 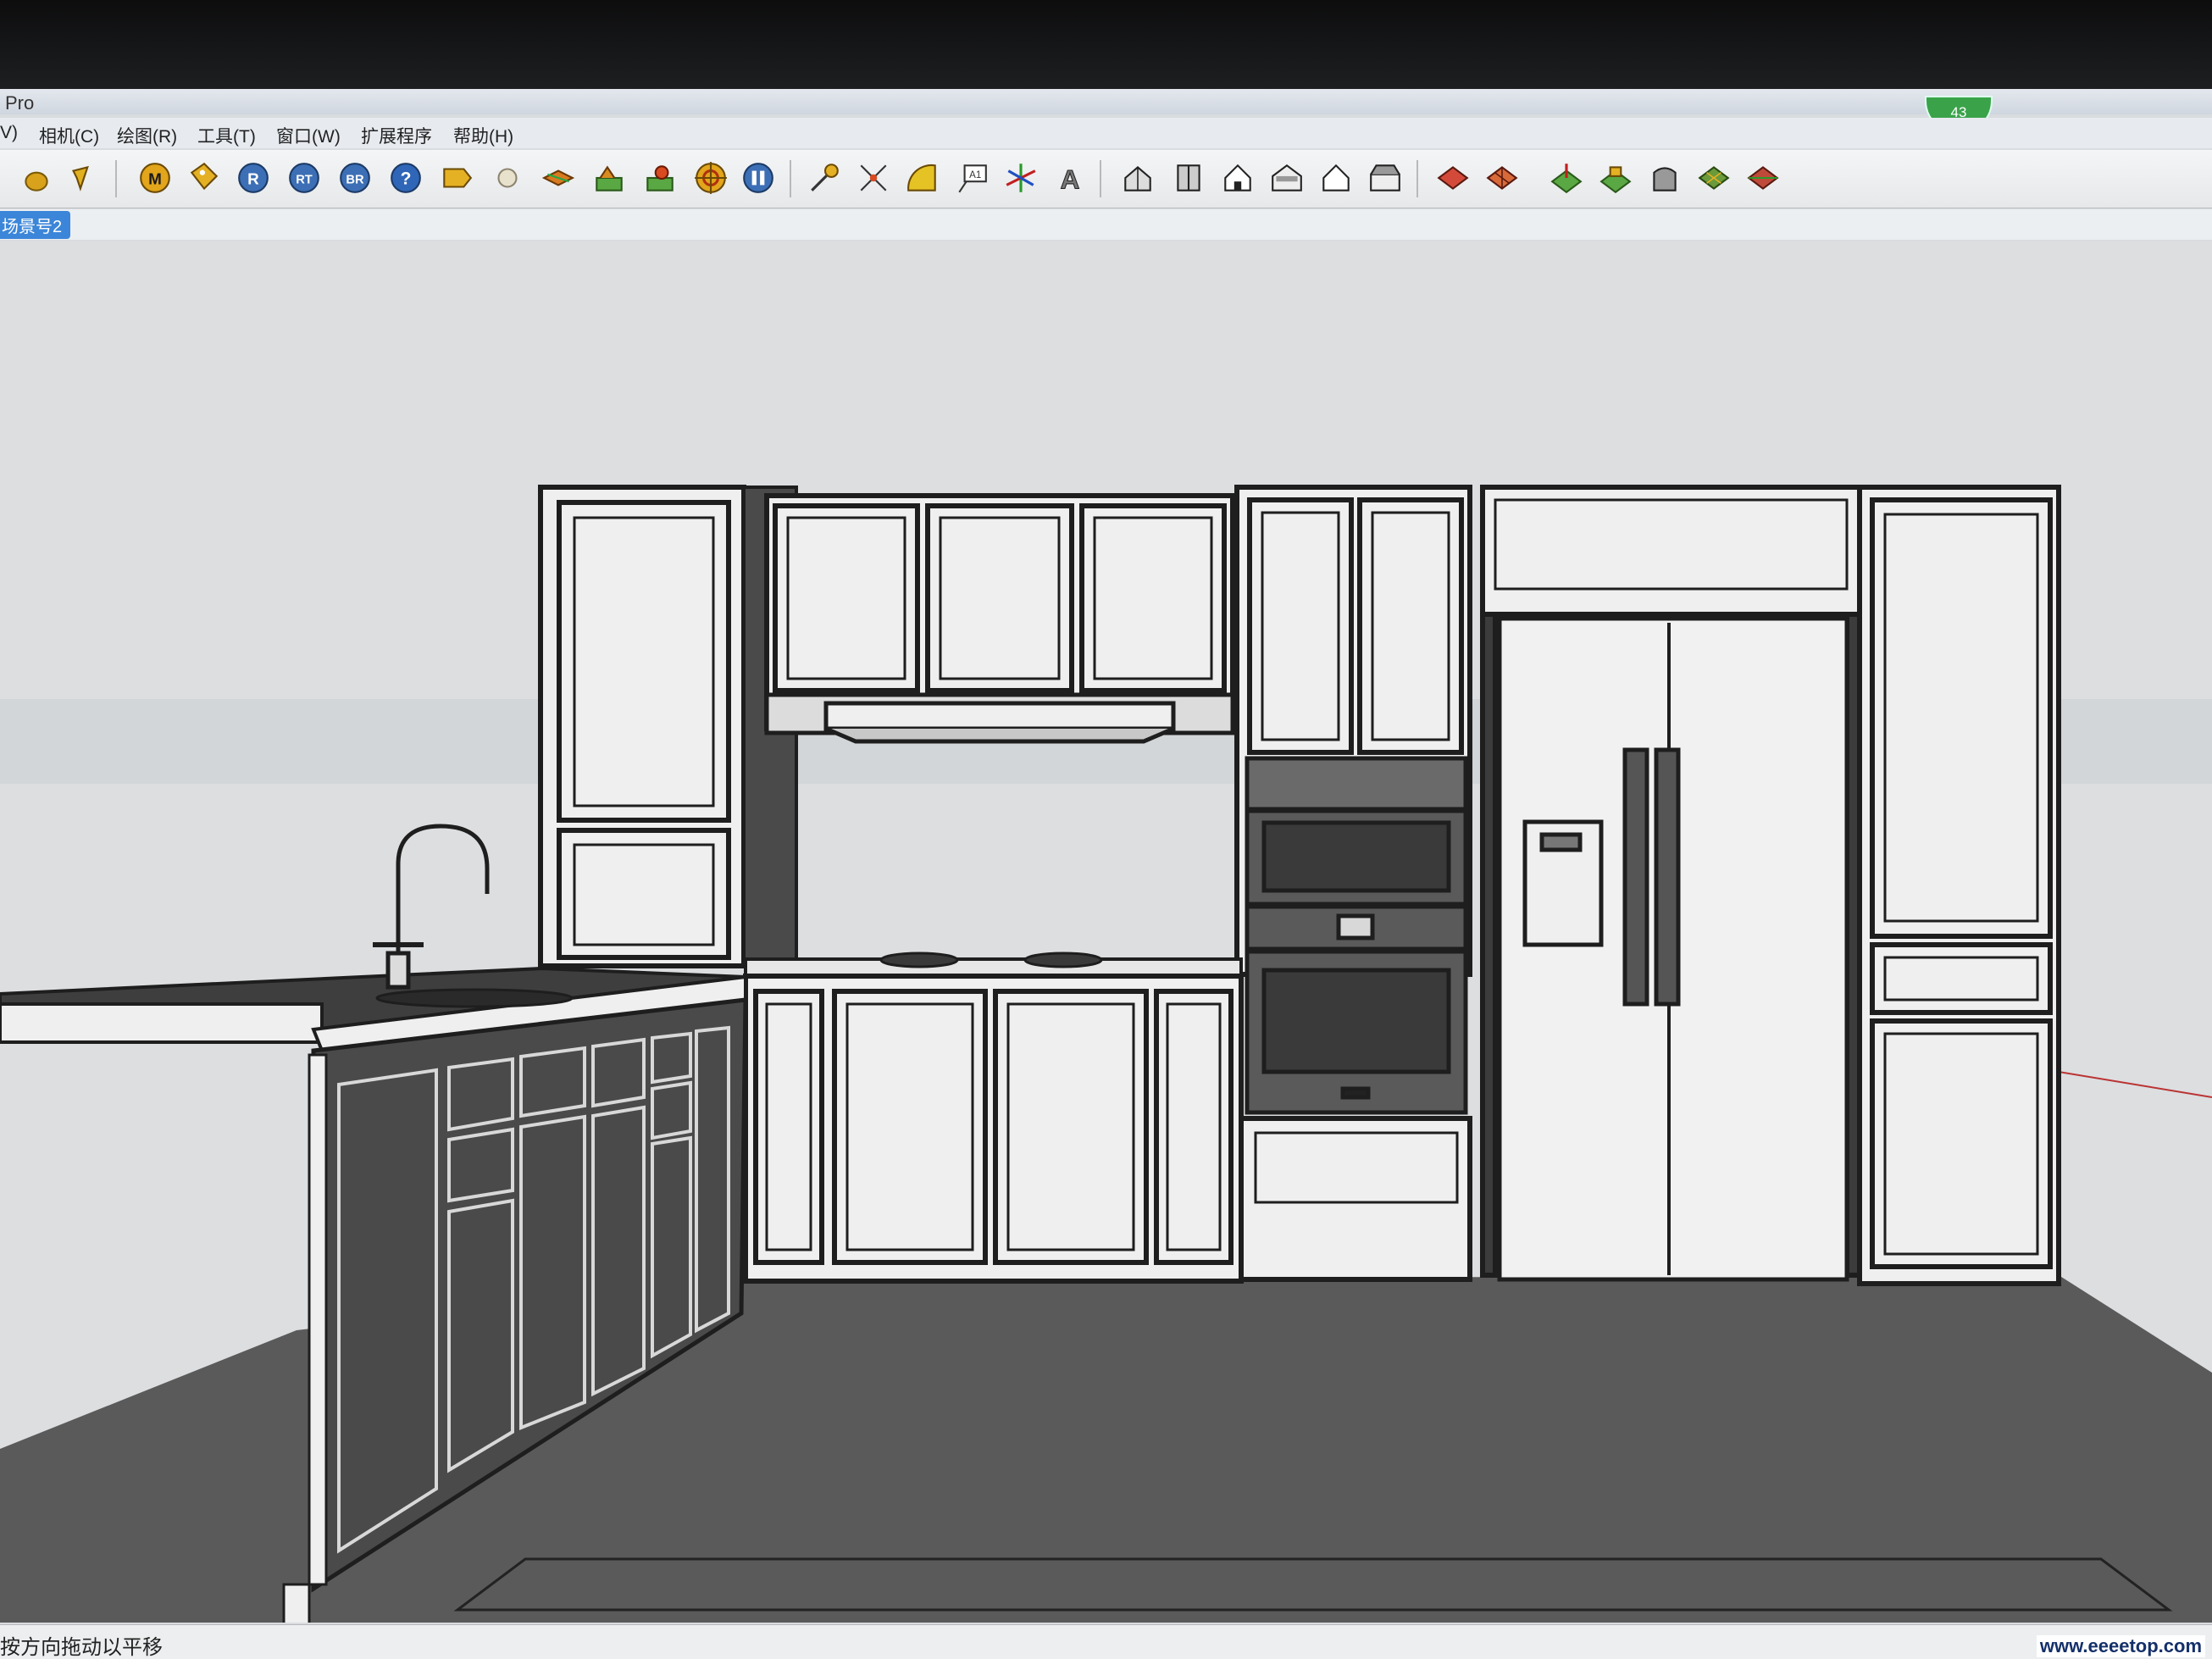 I want to click on svg-text: A1, so click(x=975, y=175).